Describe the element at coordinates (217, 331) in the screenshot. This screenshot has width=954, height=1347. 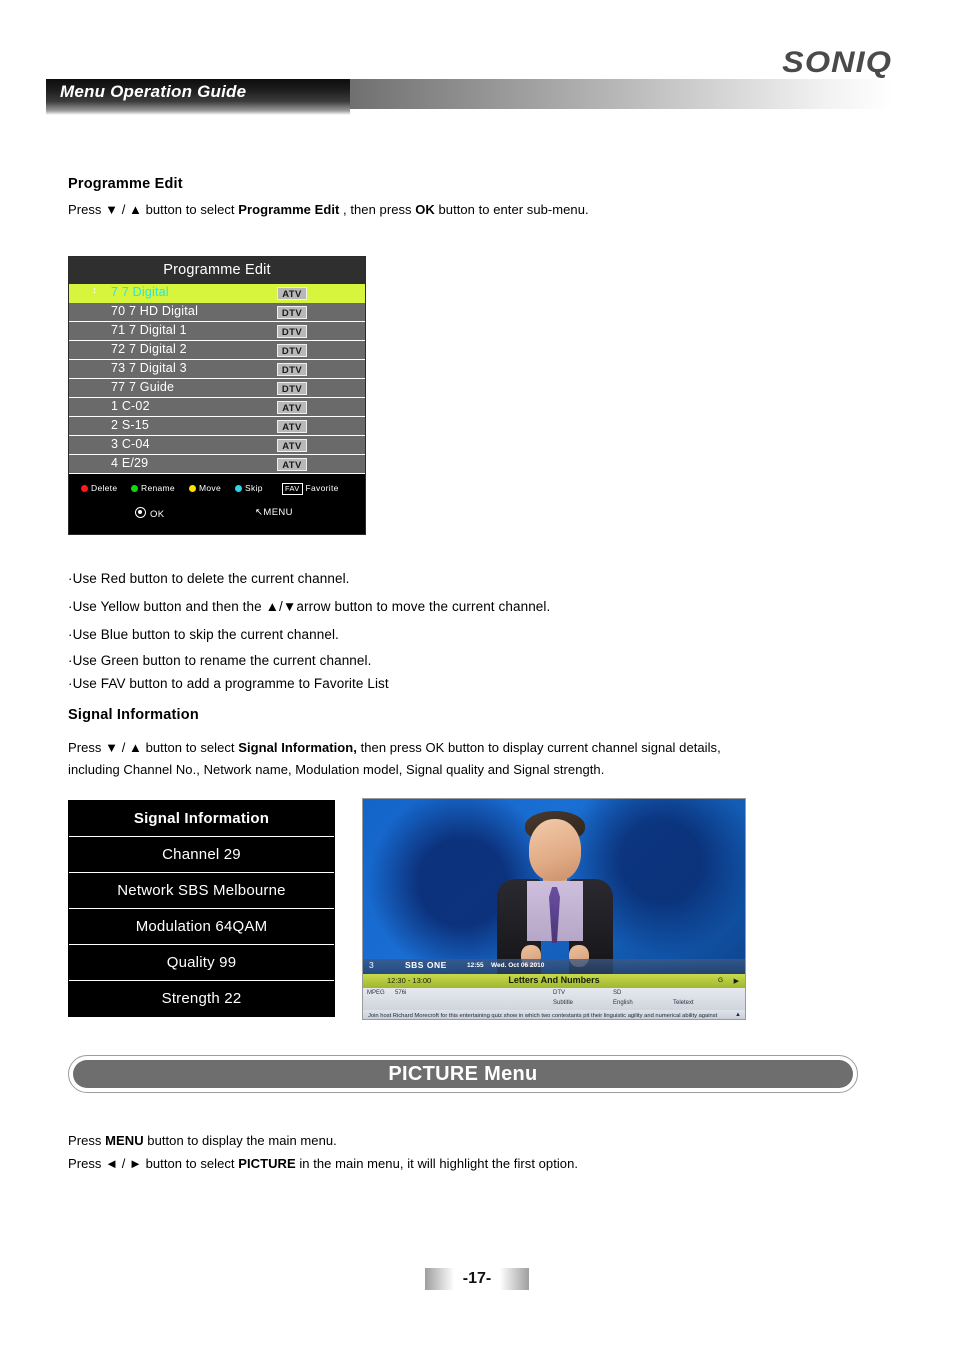
I see `programme-row: 71 7 Digital 1 DTV` at that location.